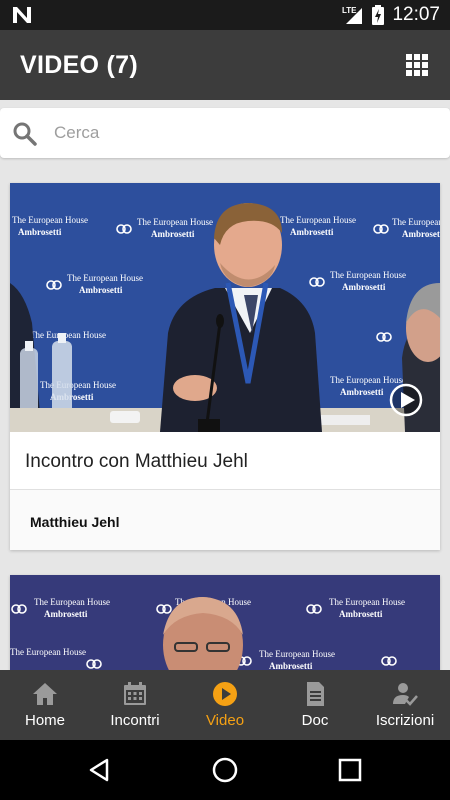 This screenshot has width=450, height=800. What do you see at coordinates (22, 15) in the screenshot?
I see `n-logo-icon` at bounding box center [22, 15].